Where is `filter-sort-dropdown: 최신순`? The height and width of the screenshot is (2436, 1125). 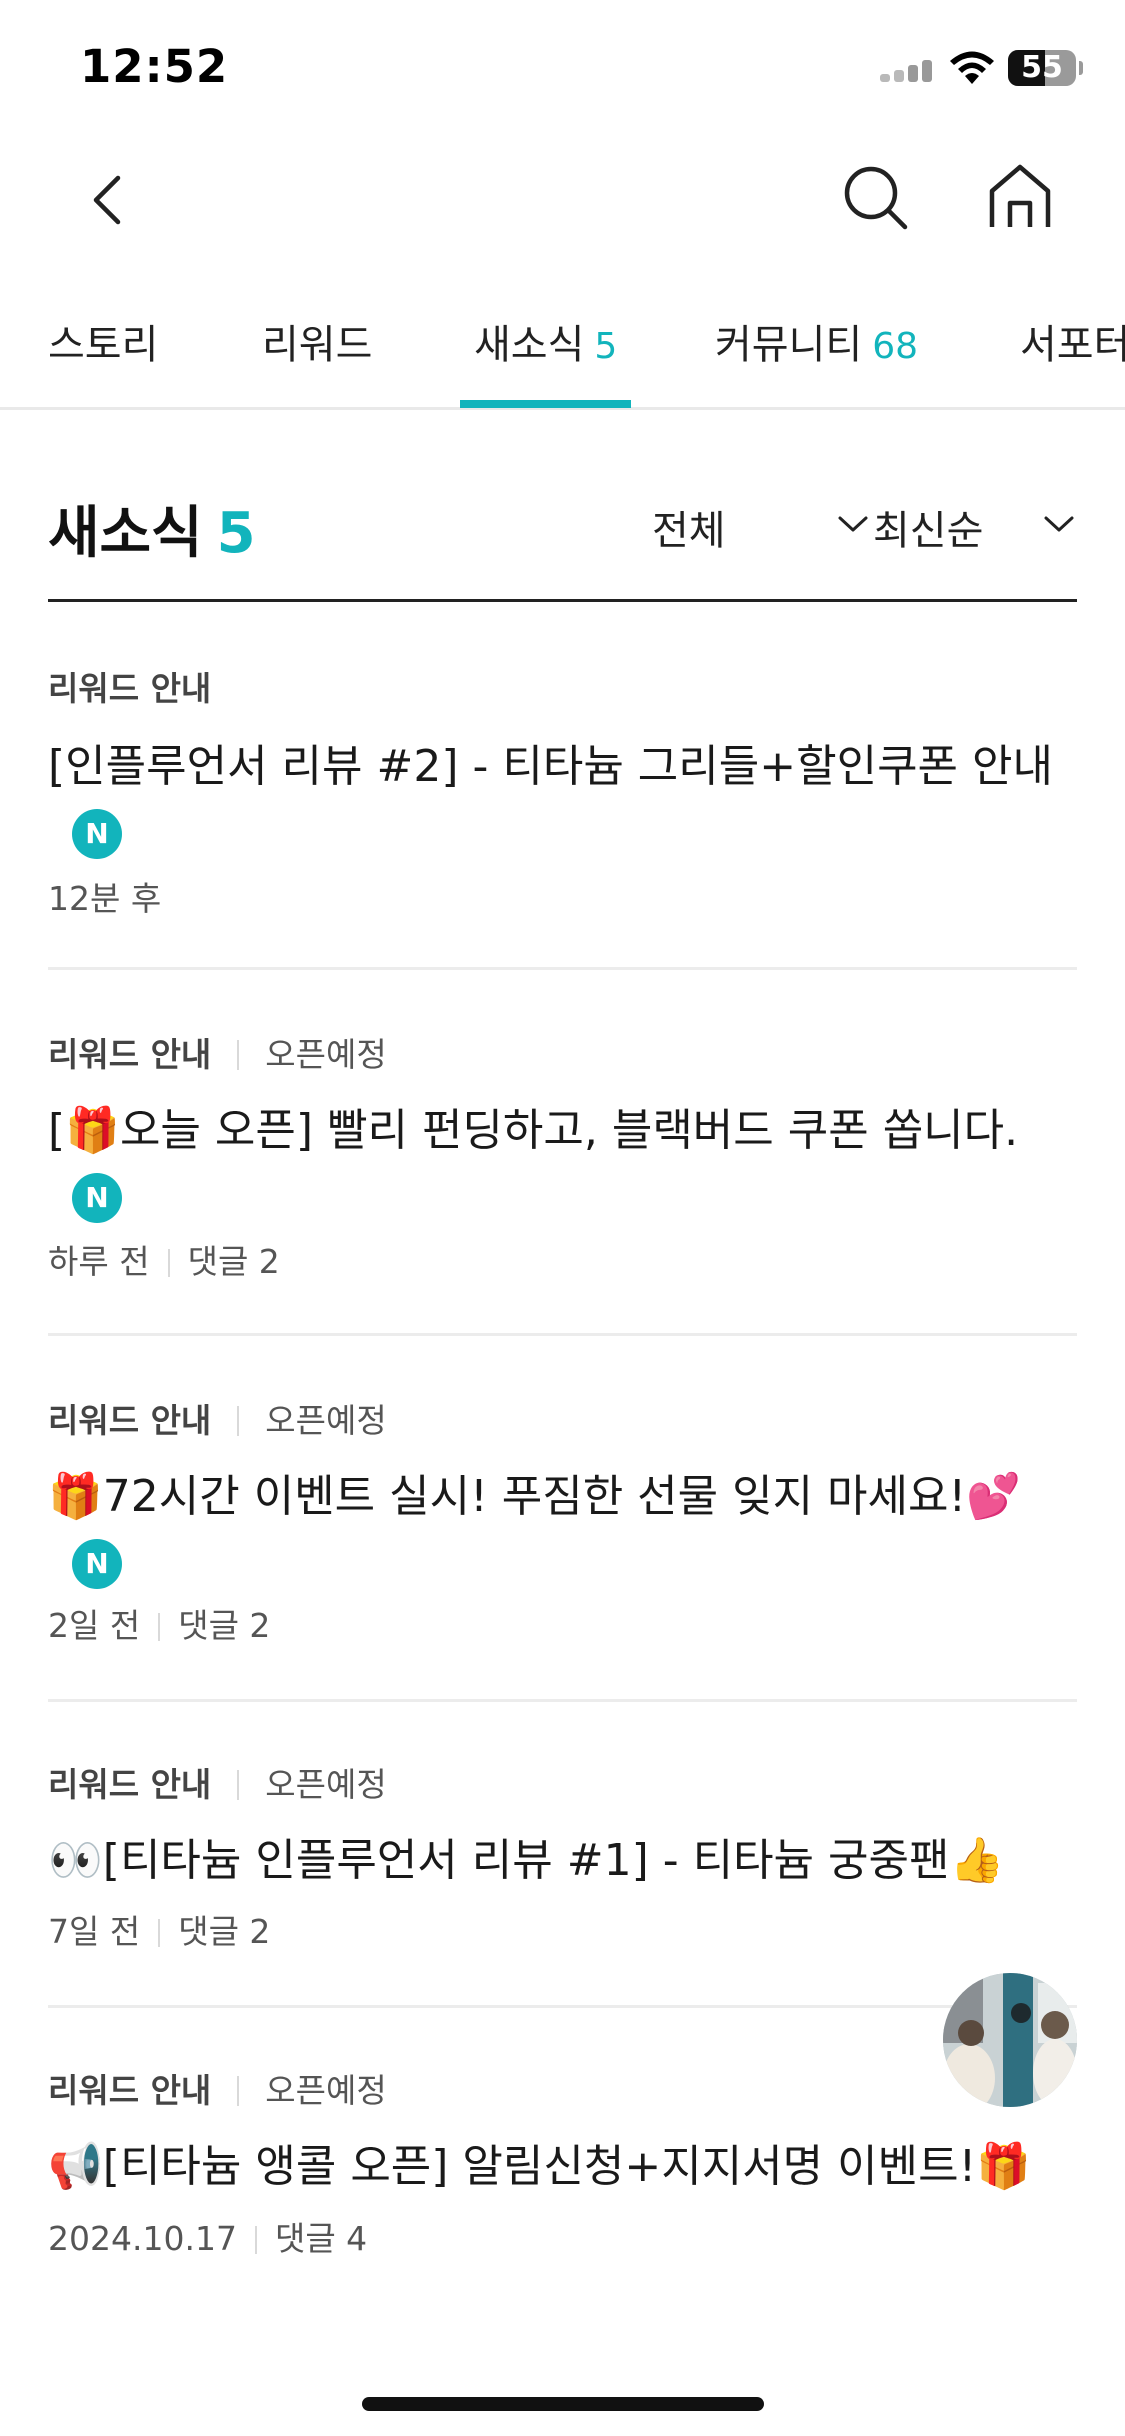 filter-sort-dropdown: 최신순 is located at coordinates (973, 527).